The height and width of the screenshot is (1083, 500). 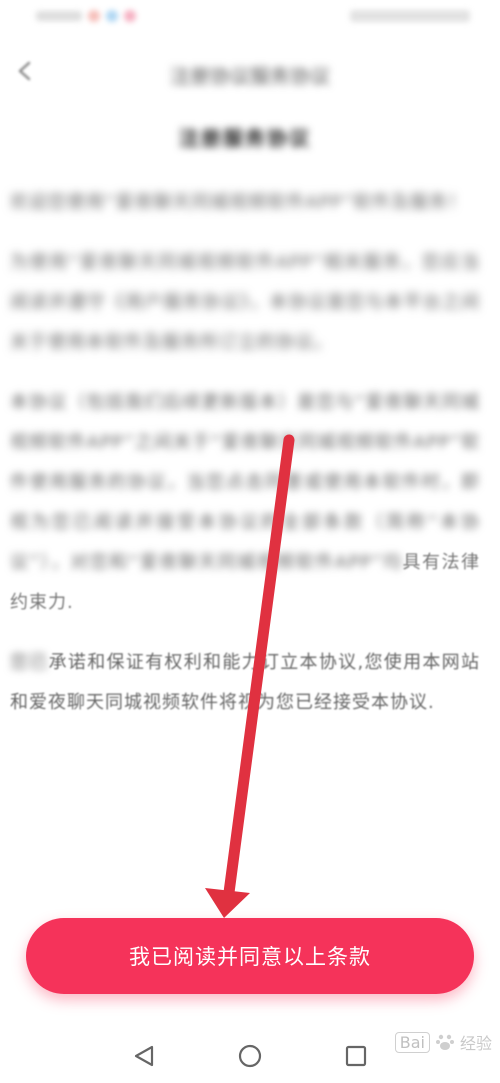 What do you see at coordinates (239, 202) in the screenshot?
I see `agreement-paragraph: 欢迎您使用“爱夜聊天同城视频软件APP”软件及服务！` at bounding box center [239, 202].